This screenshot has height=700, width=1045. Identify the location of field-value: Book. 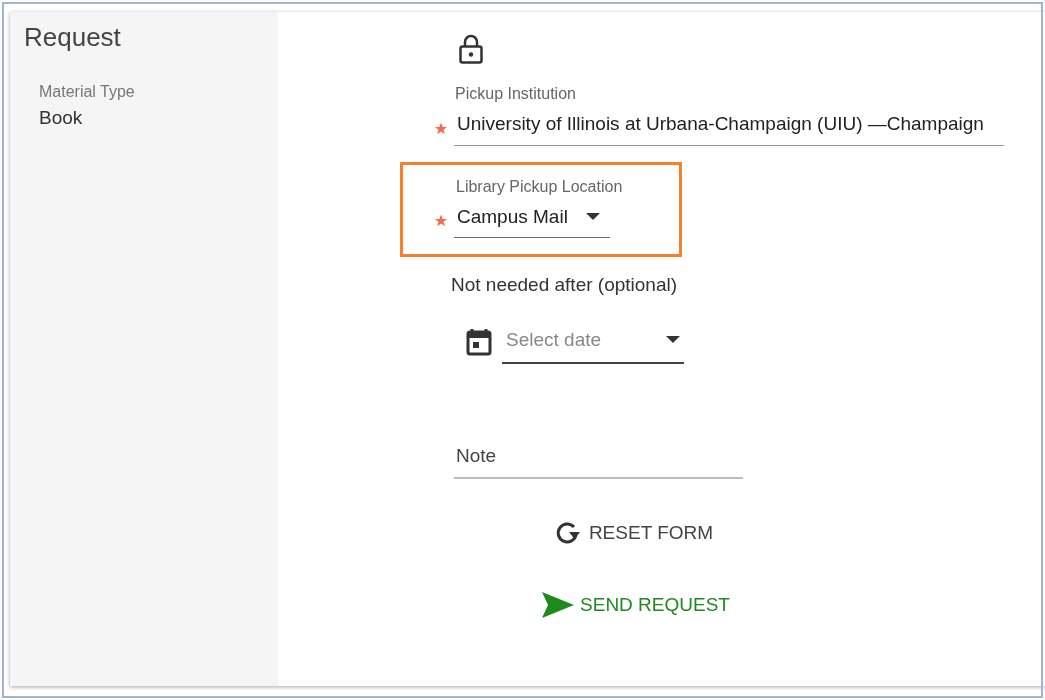
(61, 118).